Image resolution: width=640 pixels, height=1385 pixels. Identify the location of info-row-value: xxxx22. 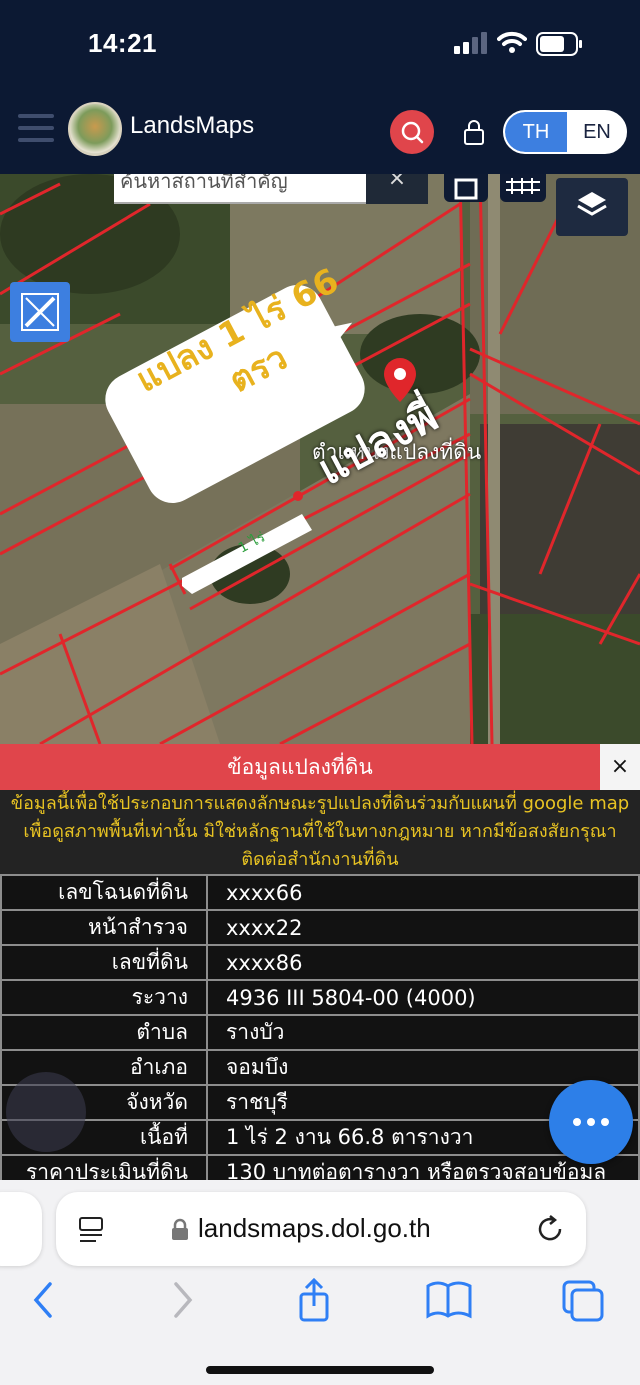
(423, 927).